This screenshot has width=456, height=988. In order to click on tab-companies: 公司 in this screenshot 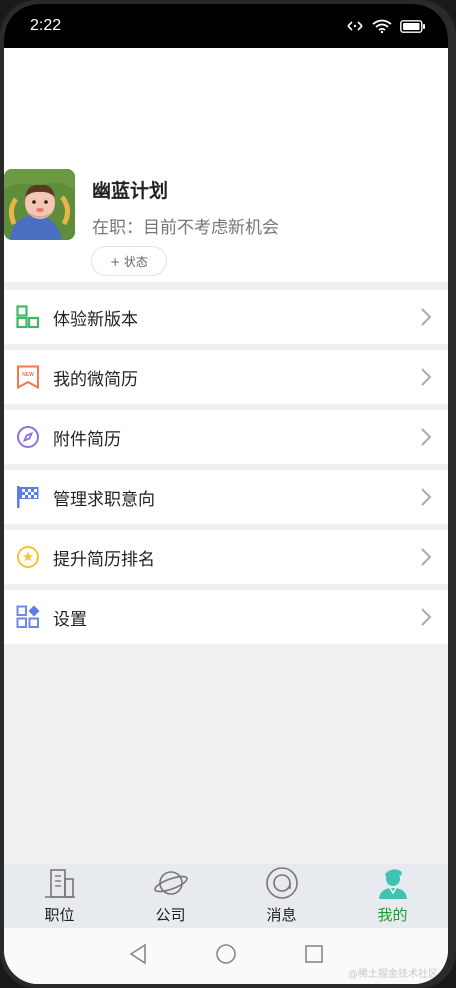, I will do `click(170, 896)`.